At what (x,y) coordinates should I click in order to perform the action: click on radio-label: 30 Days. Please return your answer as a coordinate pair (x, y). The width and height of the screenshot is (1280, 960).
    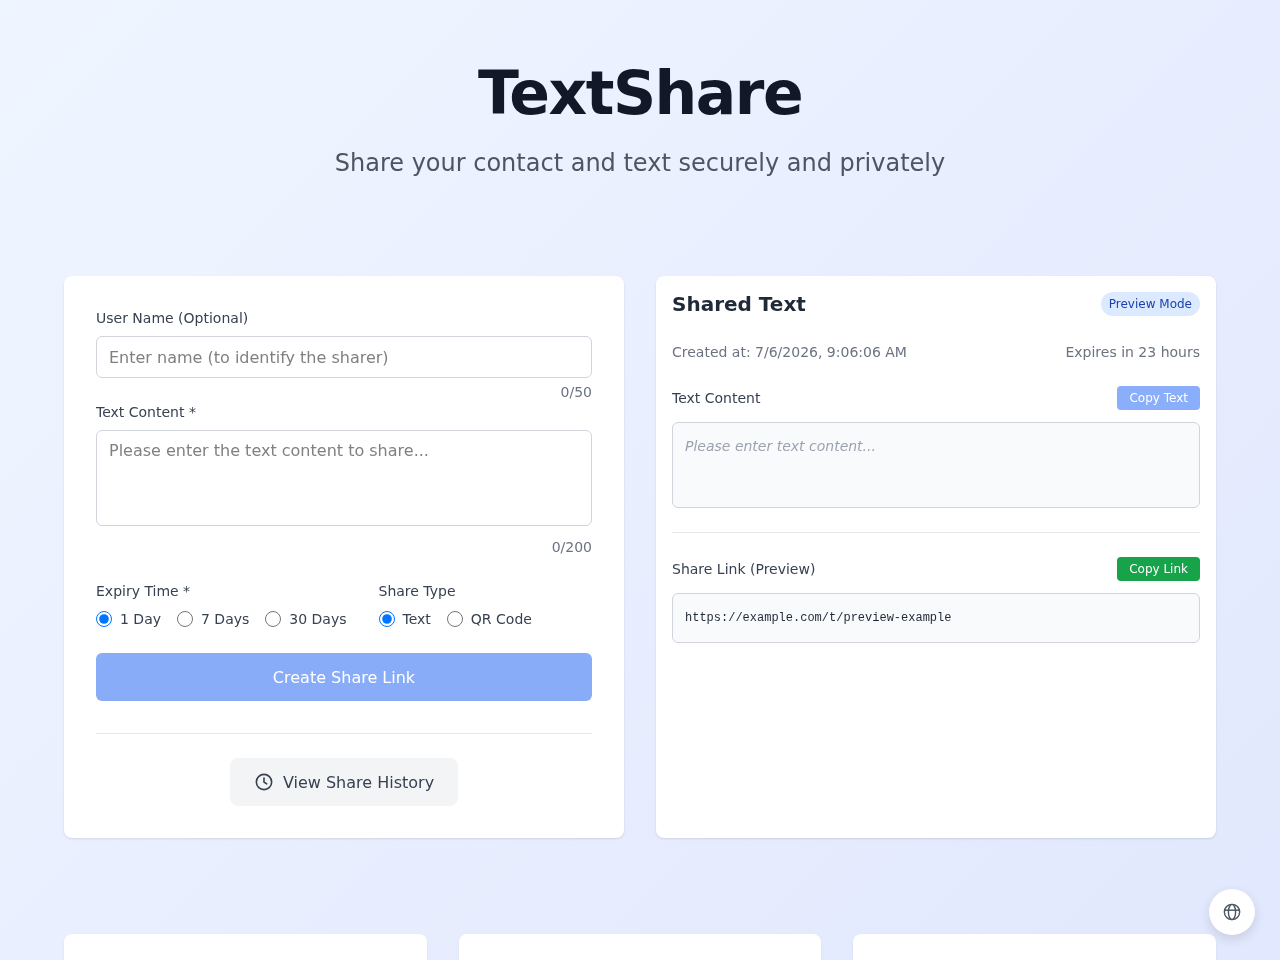
    Looking at the image, I should click on (318, 619).